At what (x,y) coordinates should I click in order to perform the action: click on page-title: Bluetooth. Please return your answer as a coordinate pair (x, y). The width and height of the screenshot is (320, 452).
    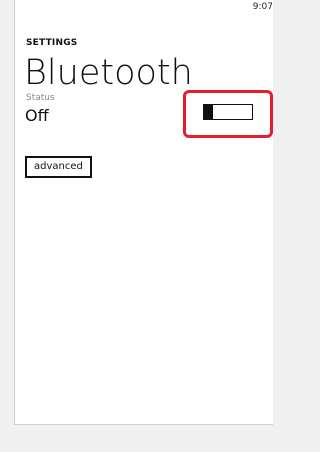
    Looking at the image, I should click on (108, 73).